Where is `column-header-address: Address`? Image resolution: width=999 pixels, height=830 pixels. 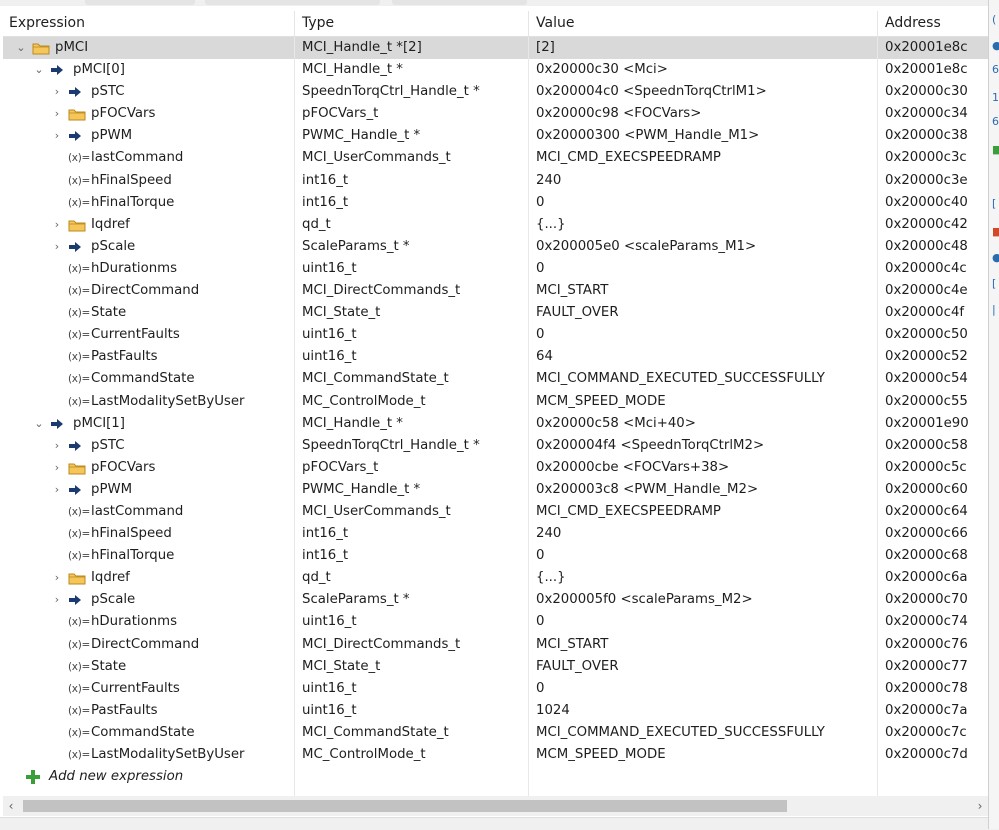
column-header-address: Address is located at coordinates (933, 23).